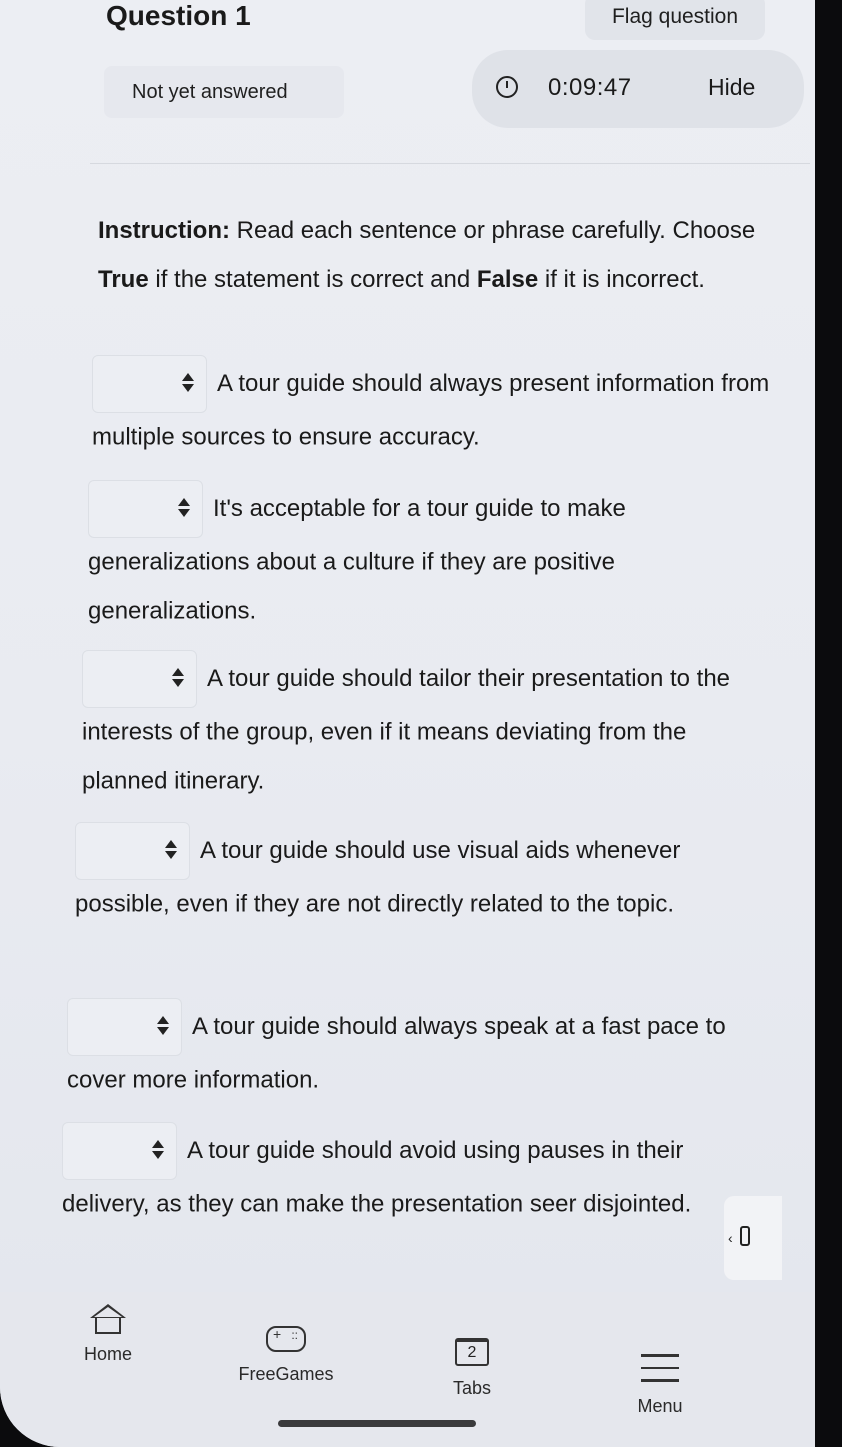 The height and width of the screenshot is (1447, 842). I want to click on instruction-false: False, so click(507, 279).